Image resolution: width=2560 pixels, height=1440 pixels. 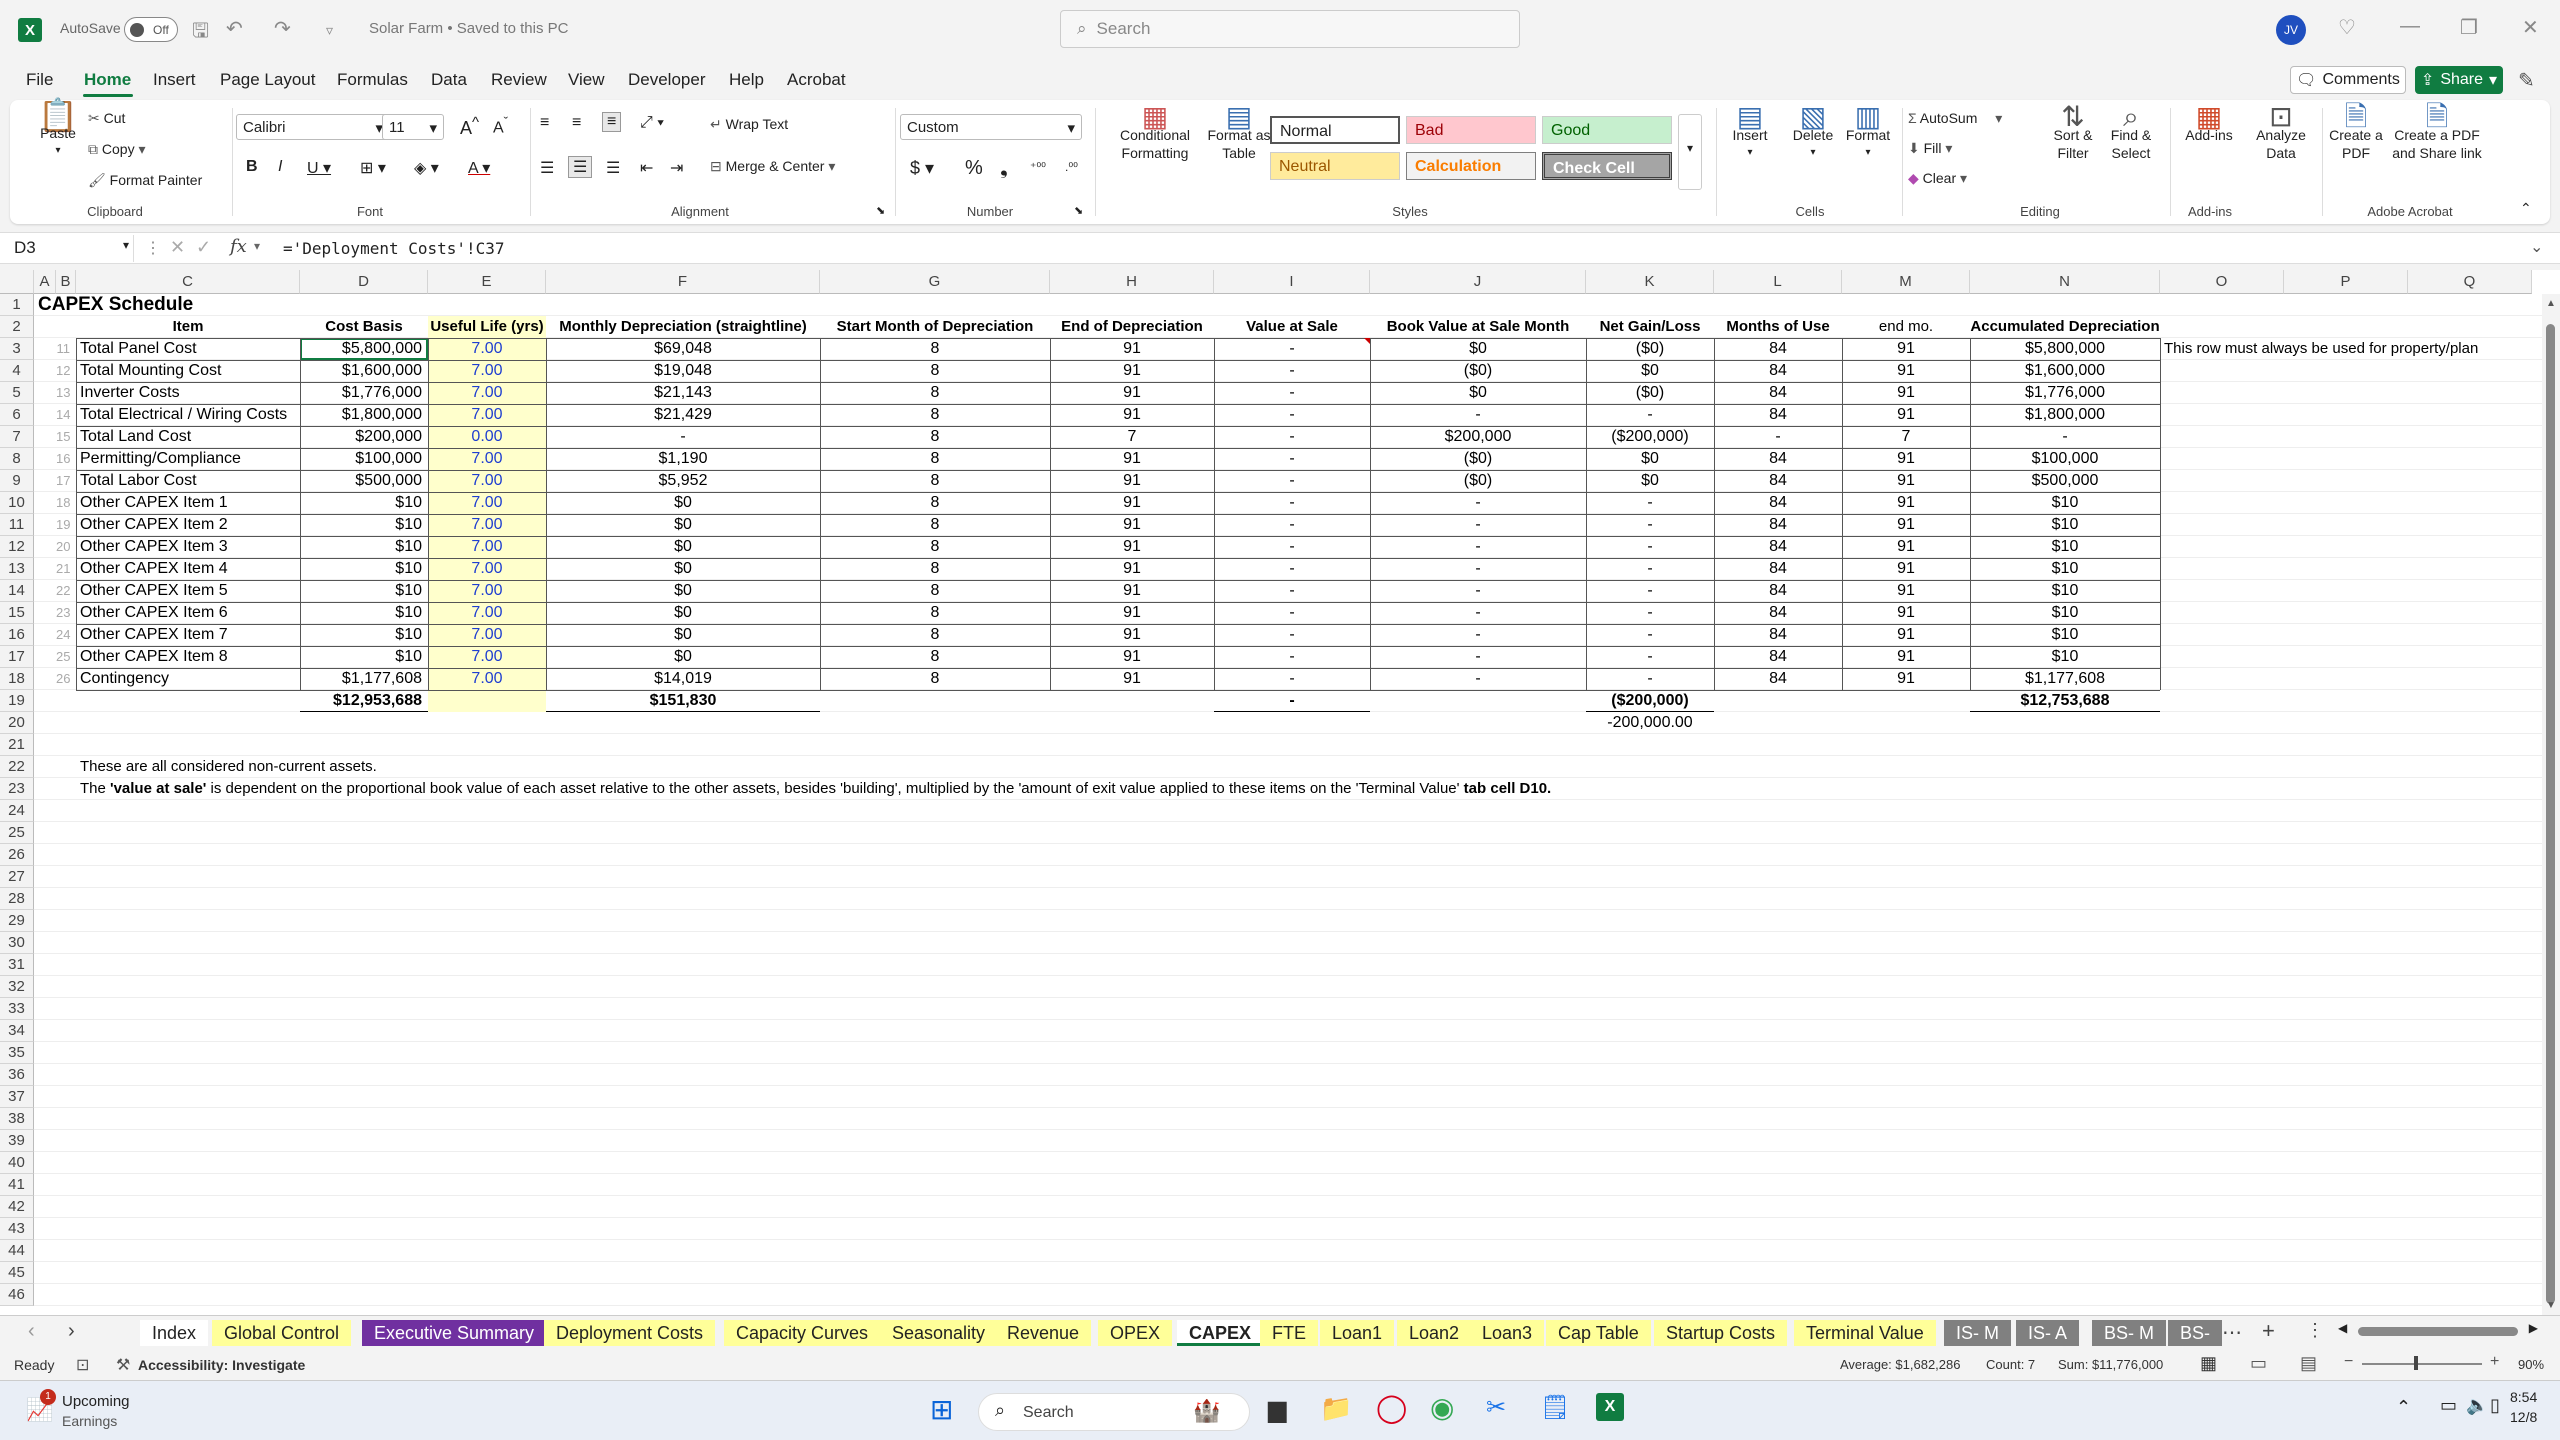 I want to click on column-header-k: K, so click(x=1650, y=282).